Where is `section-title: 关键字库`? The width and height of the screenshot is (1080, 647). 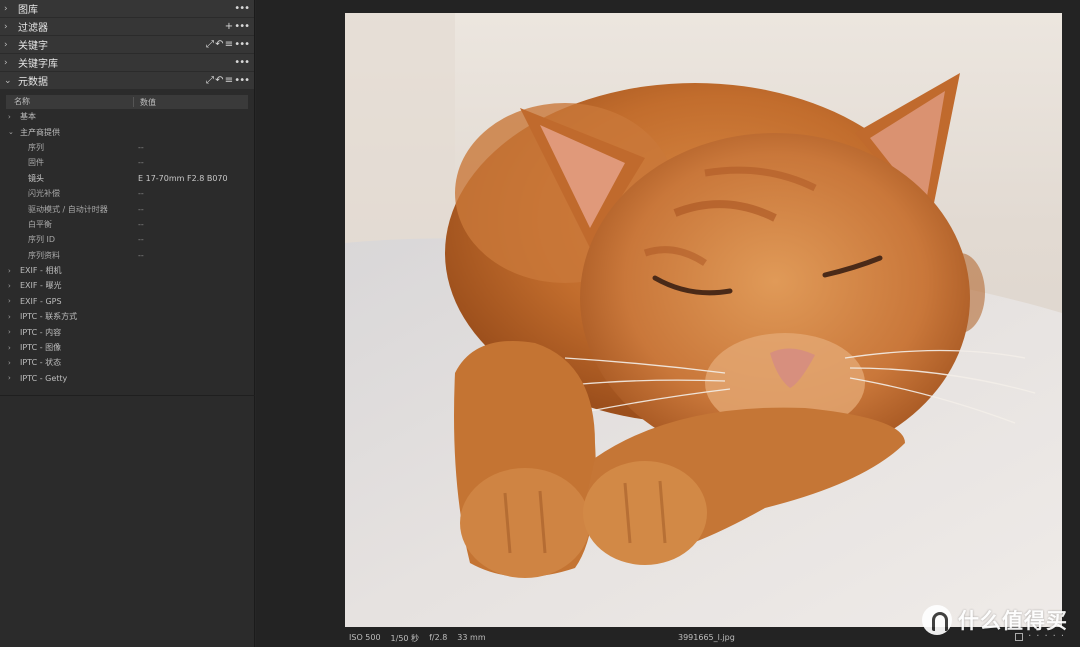 section-title: 关键字库 is located at coordinates (38, 64).